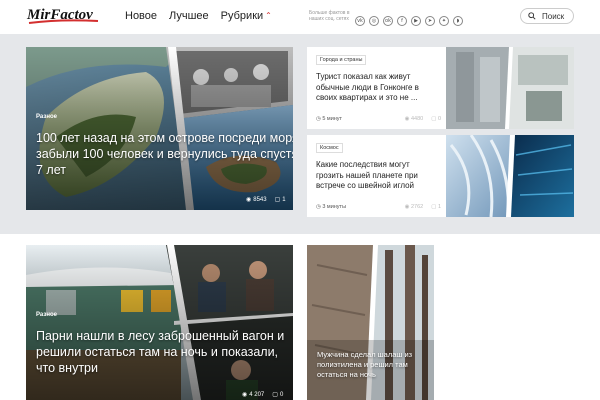 The height and width of the screenshot is (400, 600). I want to click on views-count: 8543, so click(260, 199).